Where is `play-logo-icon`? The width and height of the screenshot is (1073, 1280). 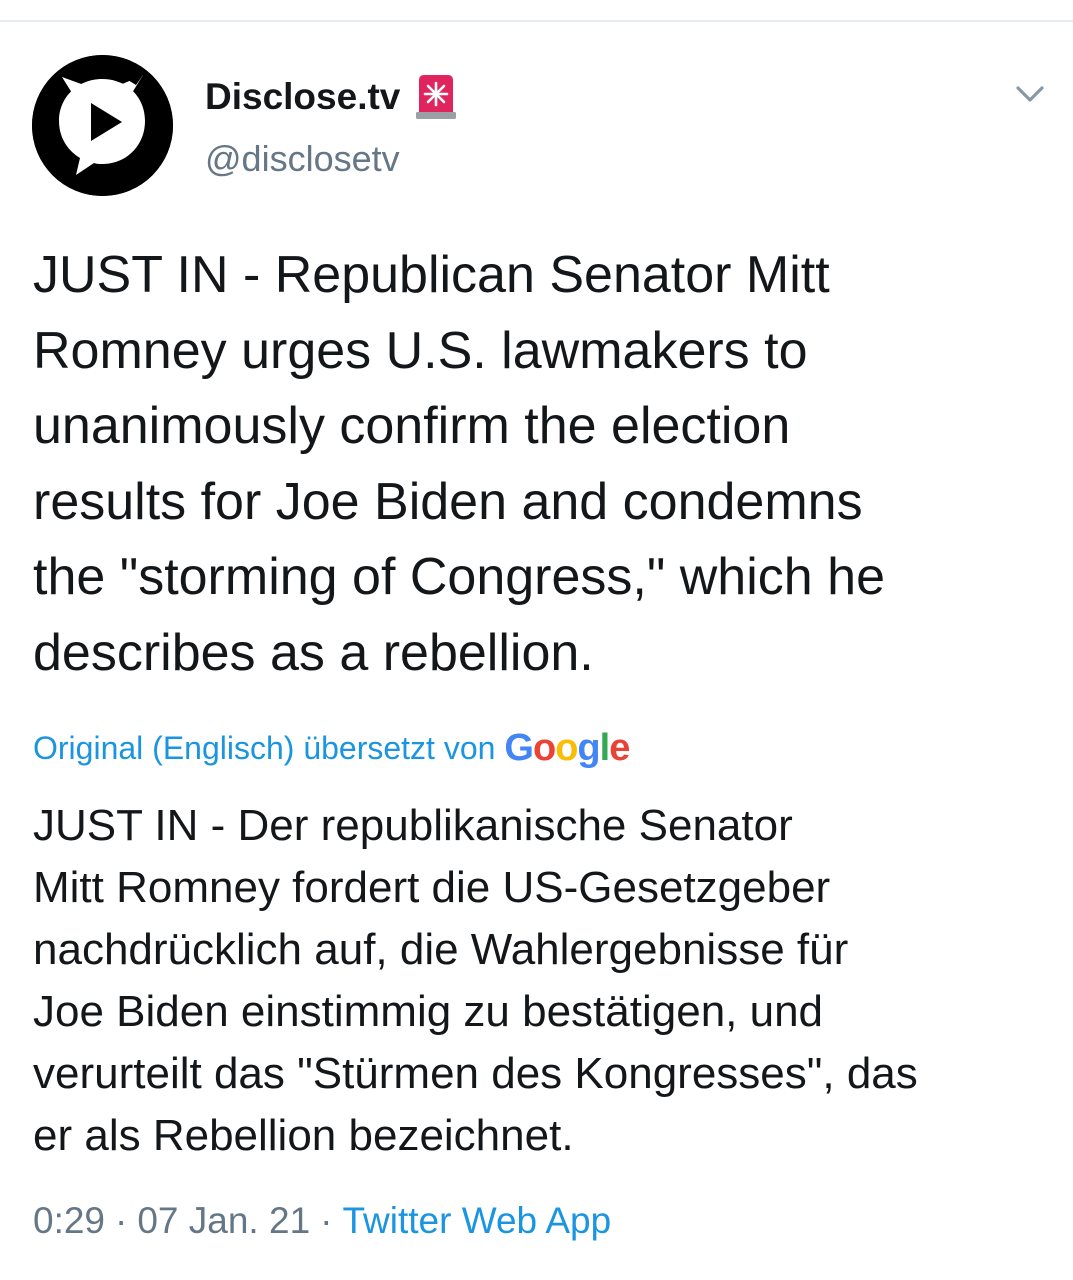
play-logo-icon is located at coordinates (102, 125).